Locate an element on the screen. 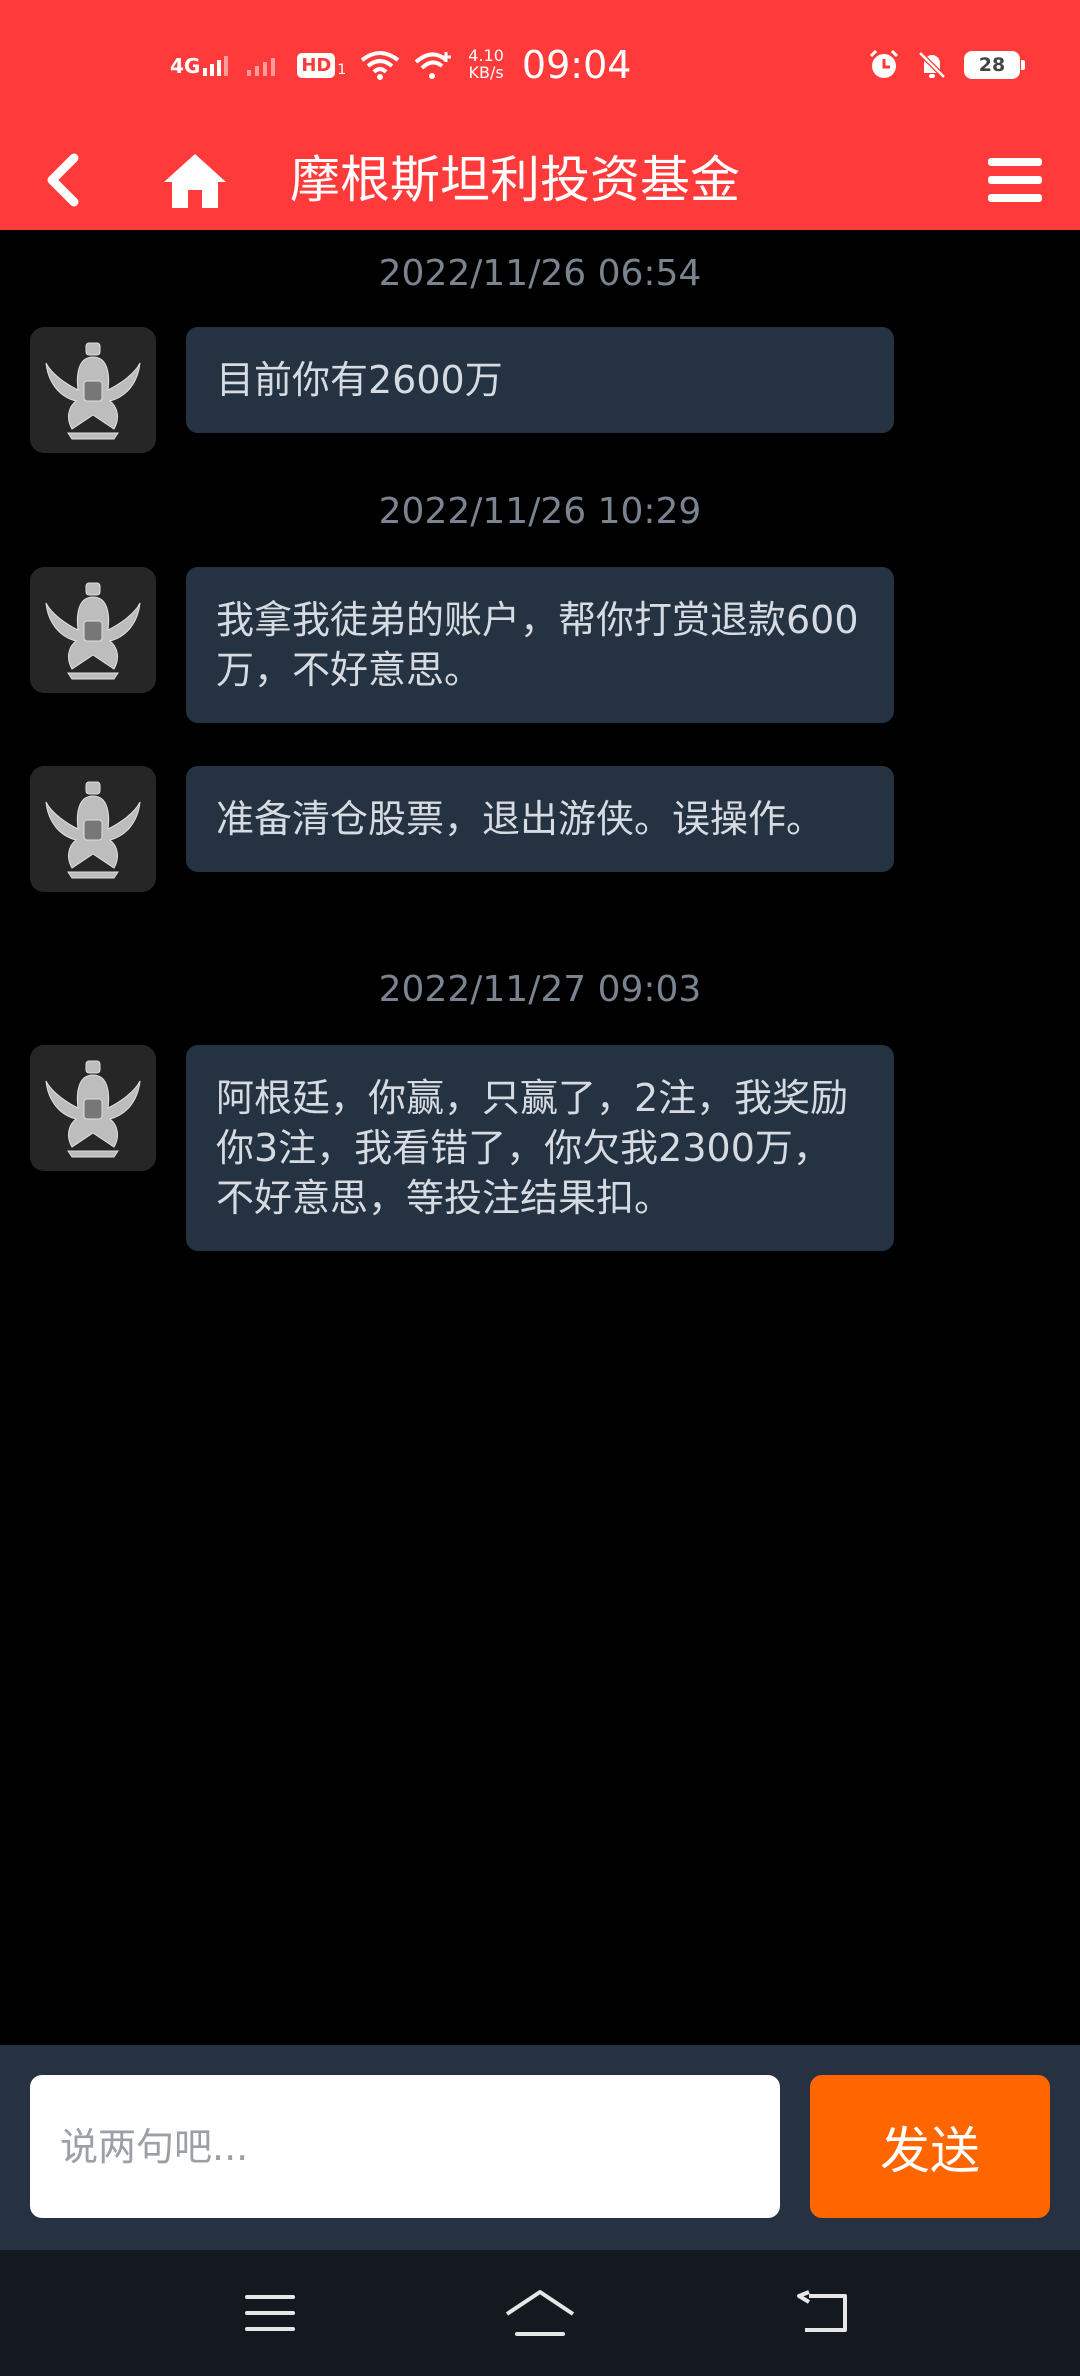 The image size is (1080, 2376). nav-back-button is located at coordinates (823, 2313).